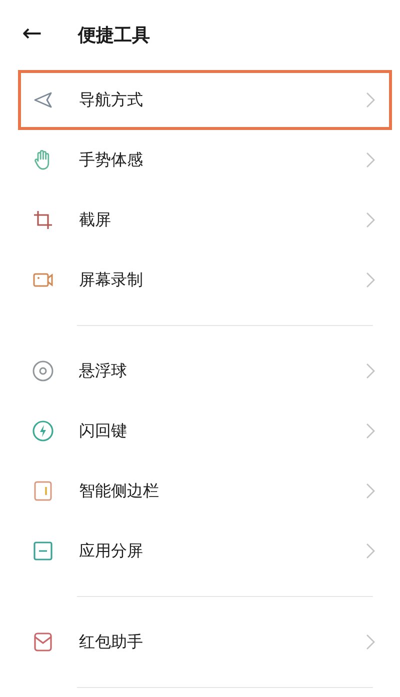 This screenshot has width=400, height=697. Describe the element at coordinates (205, 431) in the screenshot. I see `settings-row: 闪回键` at that location.